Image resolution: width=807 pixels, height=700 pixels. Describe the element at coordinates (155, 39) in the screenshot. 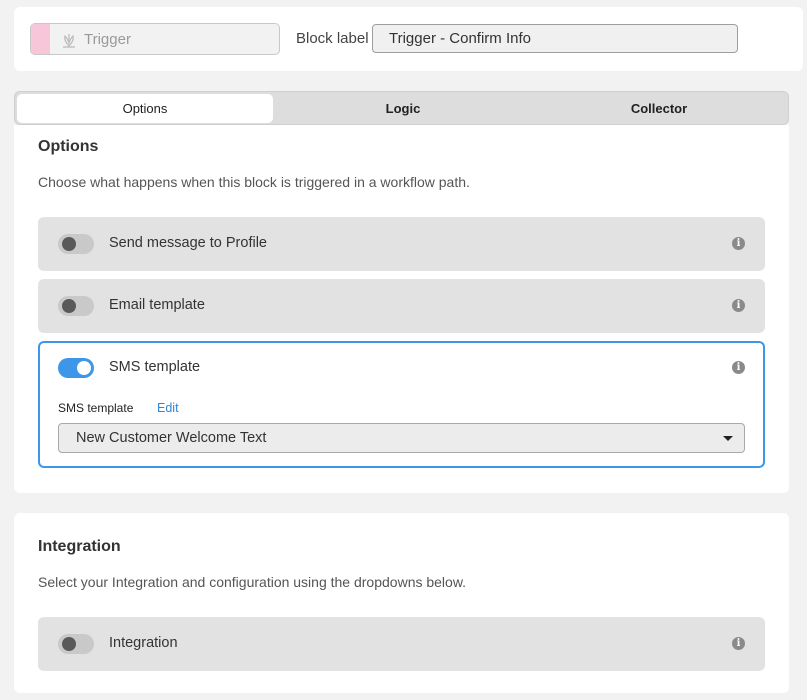

I see `trigger-type-field: Trigger` at that location.